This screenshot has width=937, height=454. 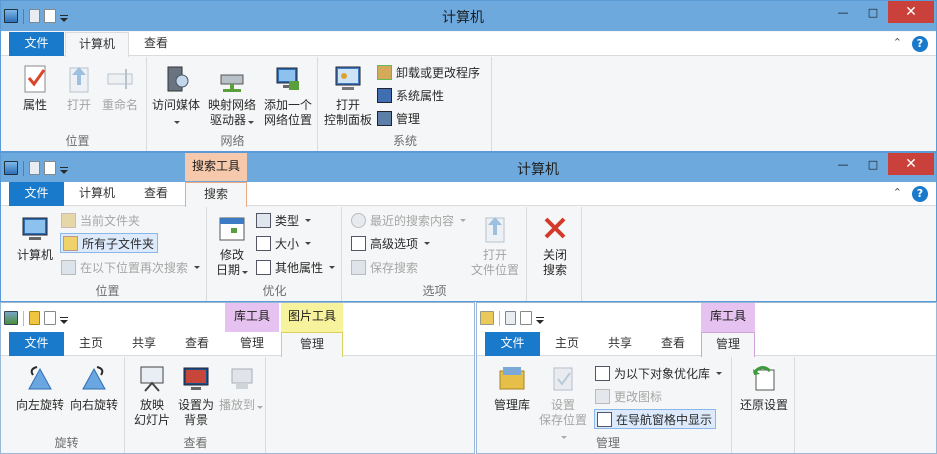 I want to click on manage-button: 管理, so click(x=398, y=118).